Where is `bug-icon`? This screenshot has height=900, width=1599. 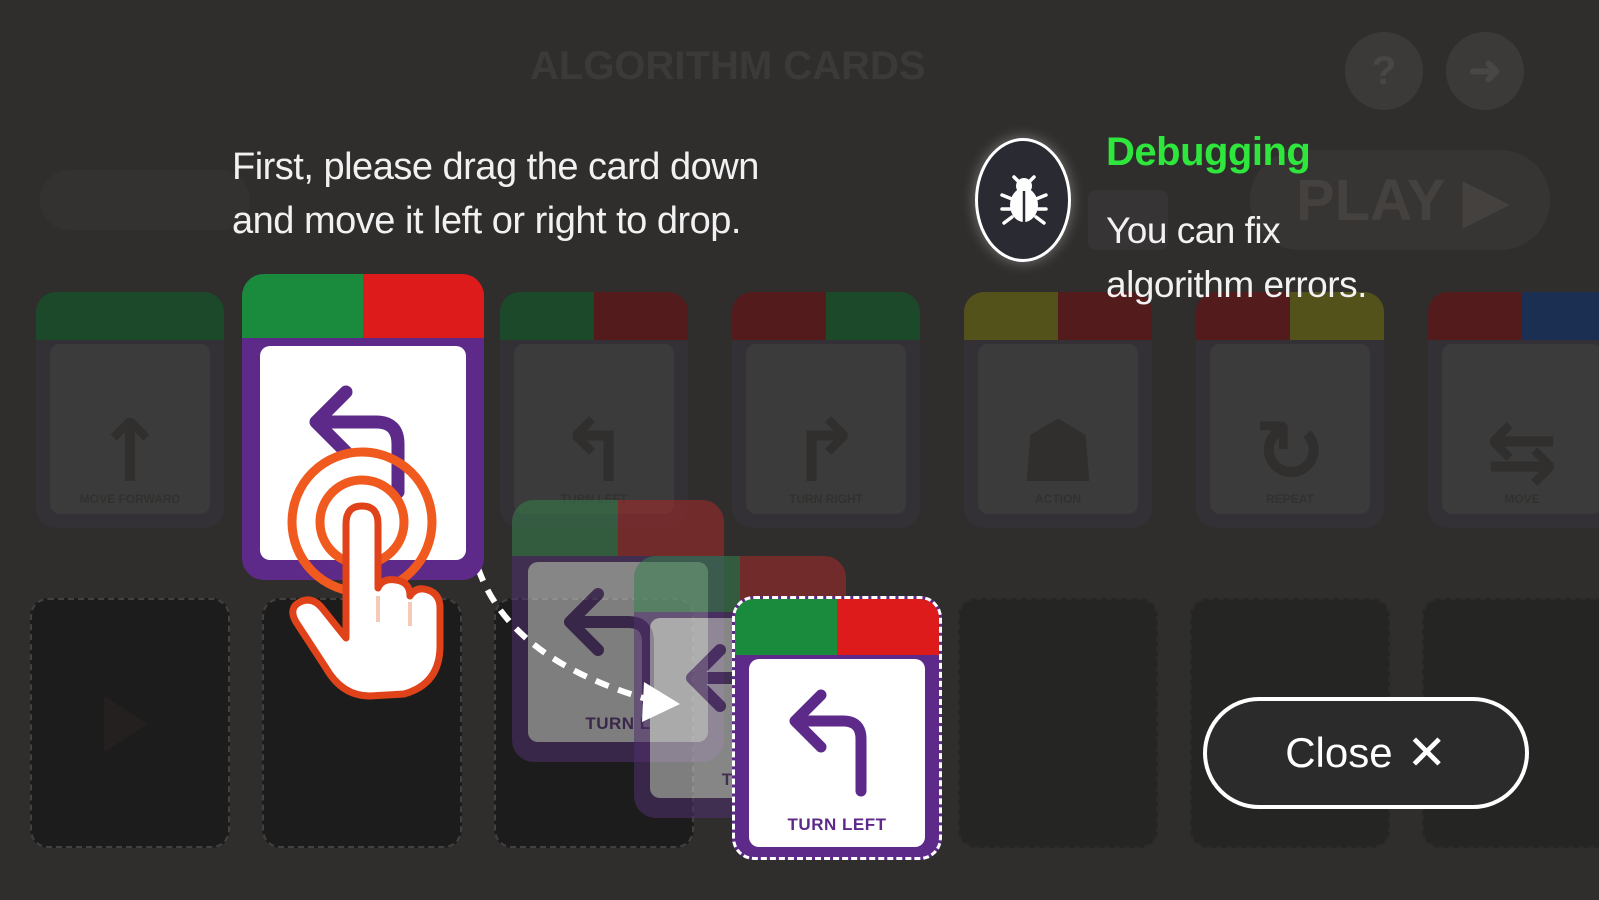
bug-icon is located at coordinates (1024, 200).